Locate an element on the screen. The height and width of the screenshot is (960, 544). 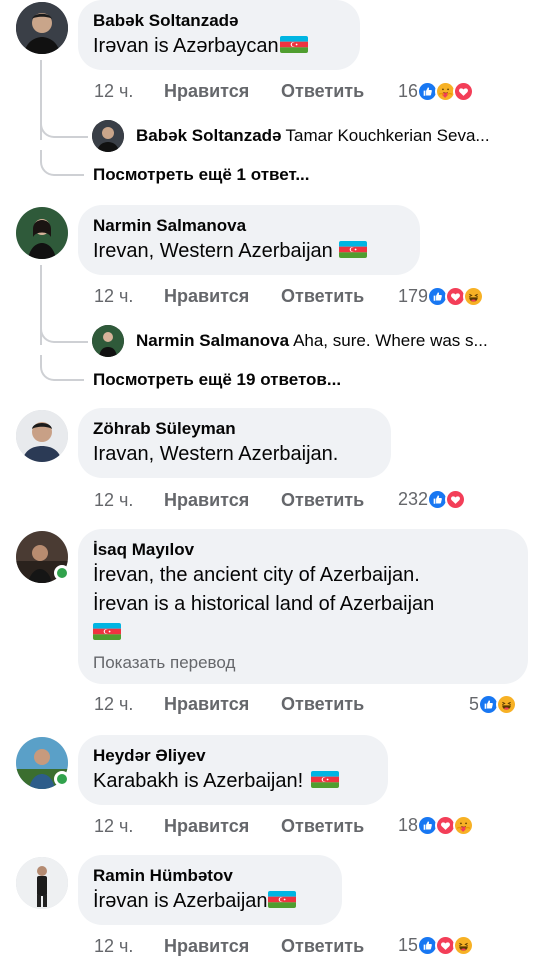
reaction-count: 18 is located at coordinates (408, 824).